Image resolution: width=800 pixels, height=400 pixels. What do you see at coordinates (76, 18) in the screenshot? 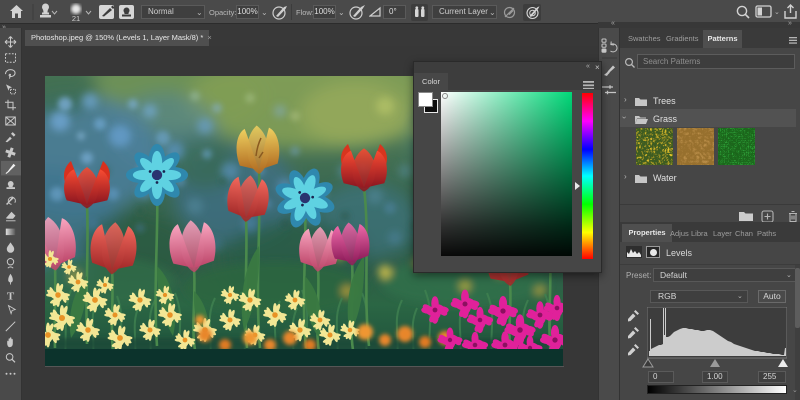
I see `svg-text: 21` at bounding box center [76, 18].